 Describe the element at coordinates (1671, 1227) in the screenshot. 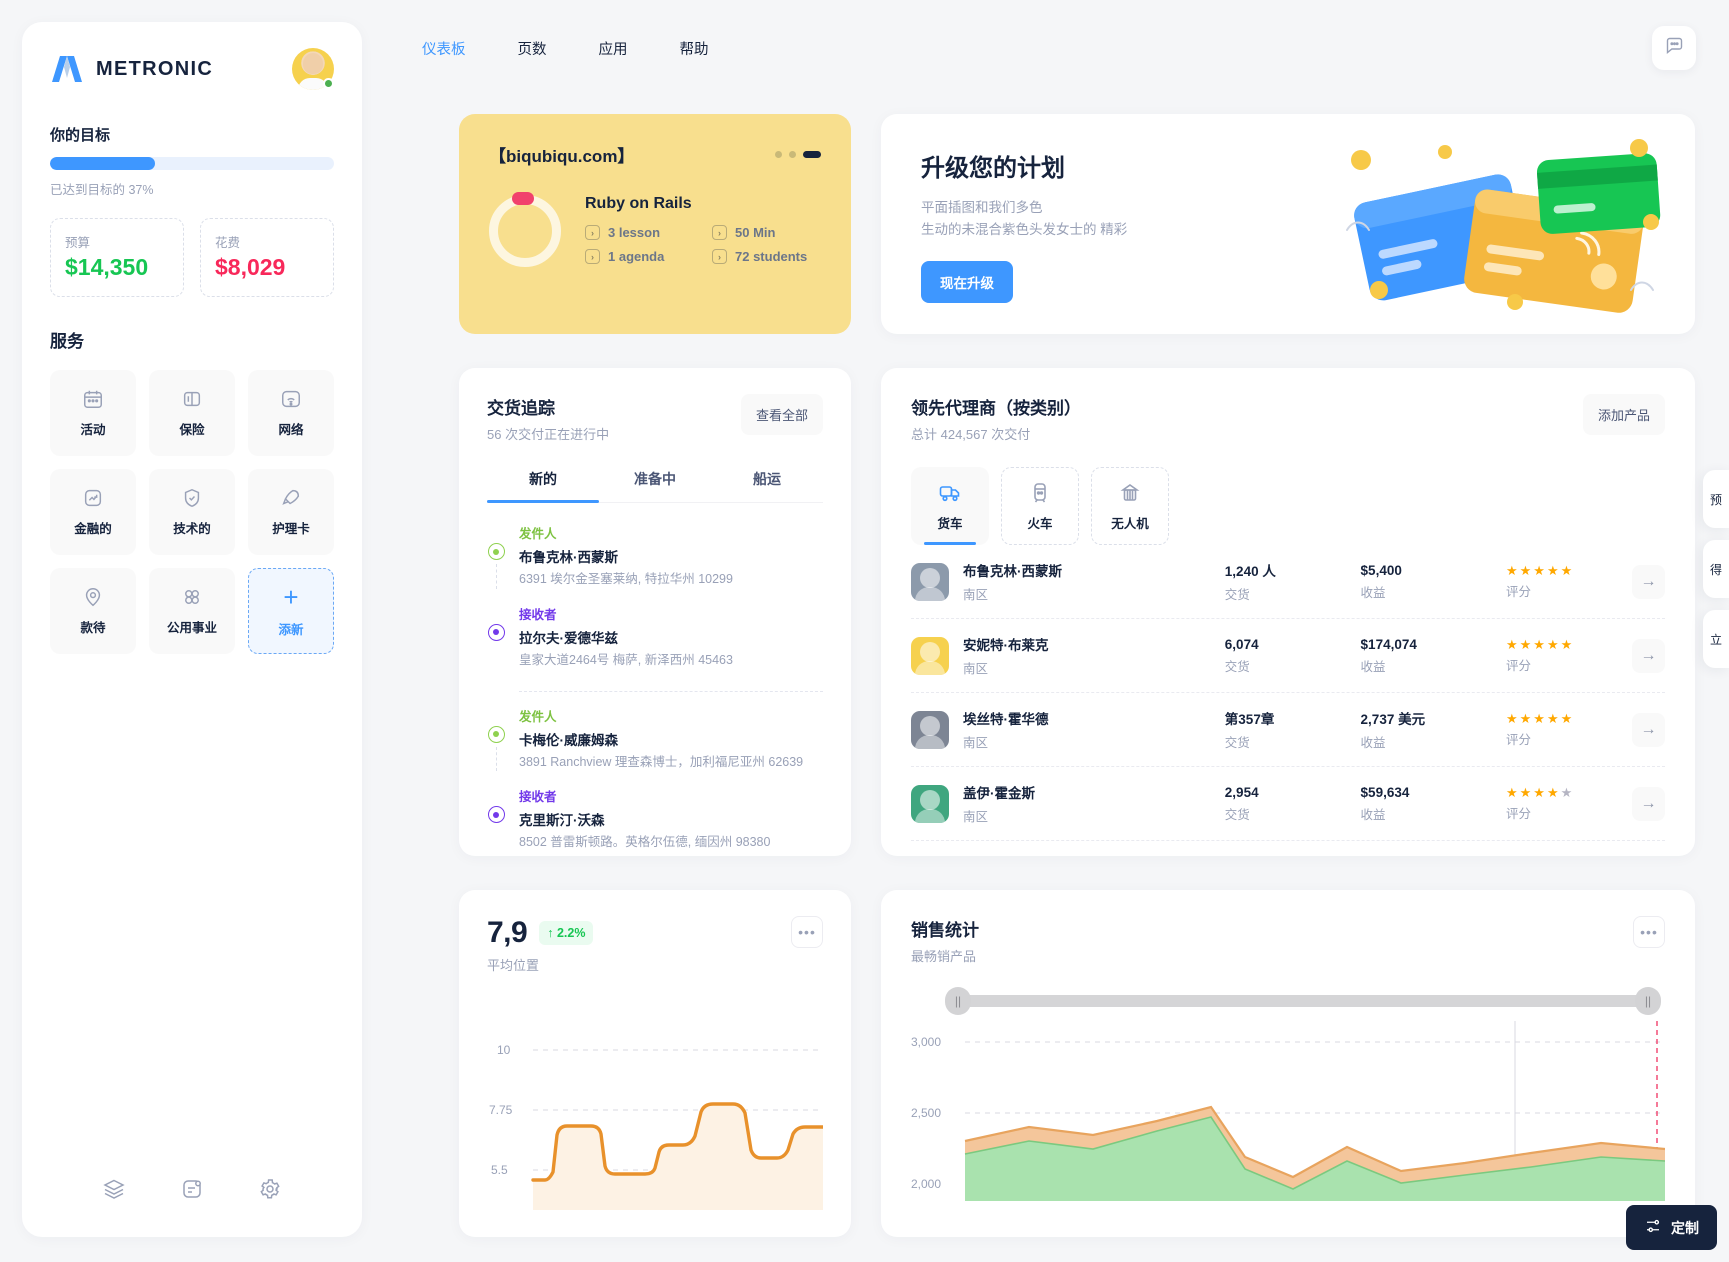

I see `customize-button: 定制` at that location.